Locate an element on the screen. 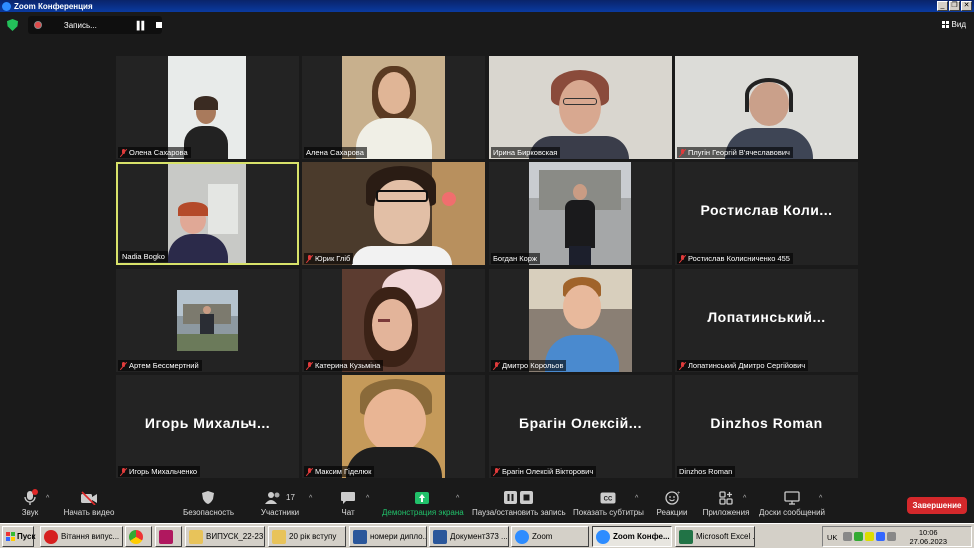 This screenshot has width=974, height=548. participant-name-label: Алена Сахарова is located at coordinates (335, 152).